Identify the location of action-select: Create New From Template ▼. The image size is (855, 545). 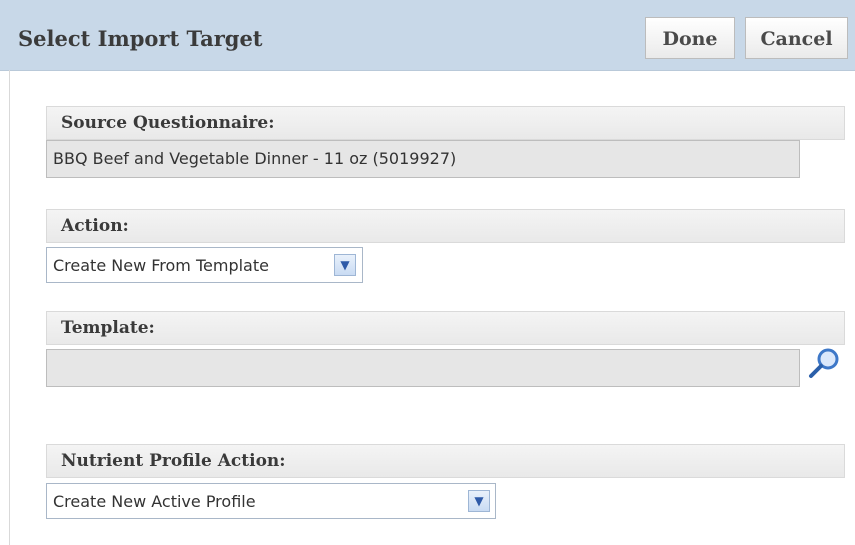
(204, 265).